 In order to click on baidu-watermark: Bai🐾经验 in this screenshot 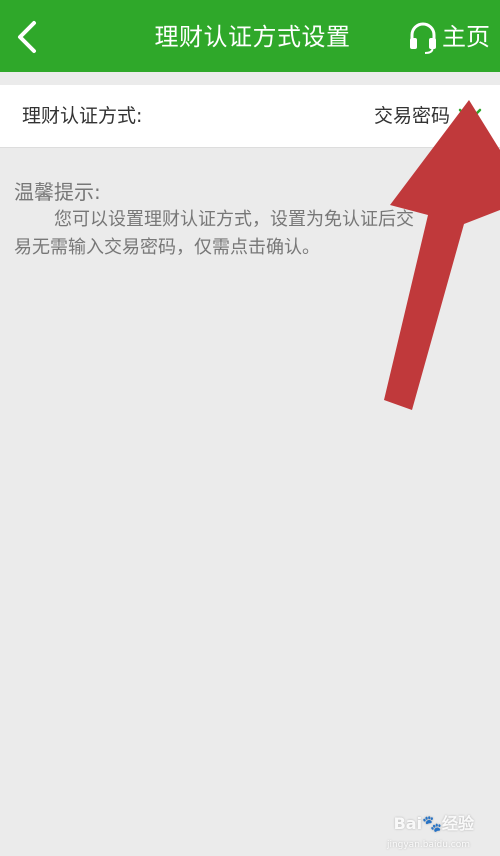, I will do `click(433, 823)`.